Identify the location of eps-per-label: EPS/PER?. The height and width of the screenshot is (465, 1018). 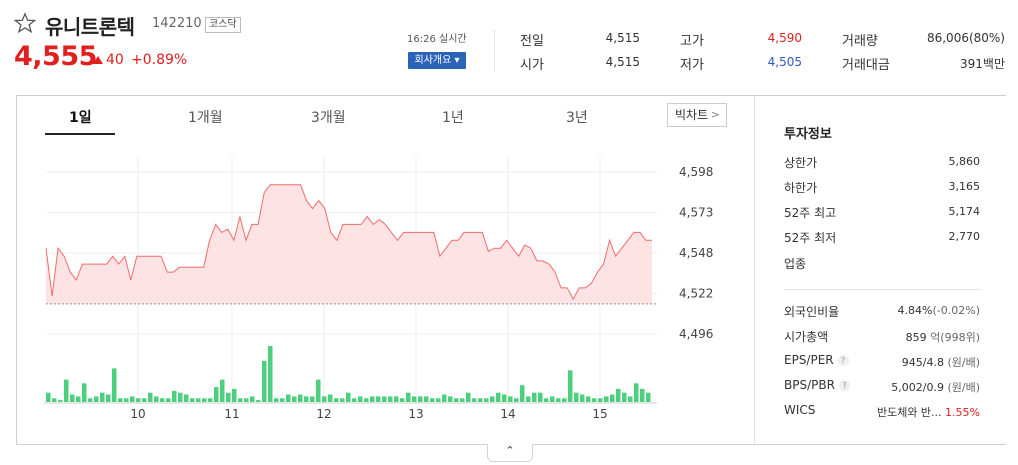
(816, 360).